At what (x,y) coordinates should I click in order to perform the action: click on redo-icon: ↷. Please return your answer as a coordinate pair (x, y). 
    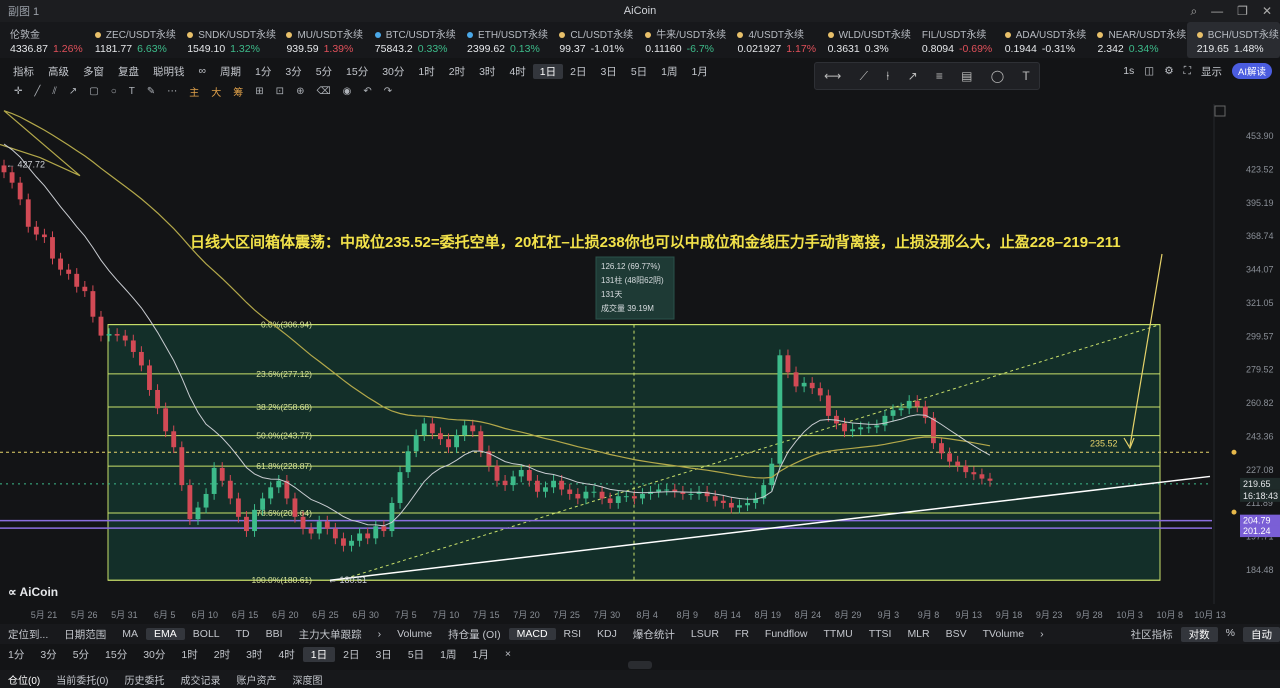
    Looking at the image, I should click on (388, 91).